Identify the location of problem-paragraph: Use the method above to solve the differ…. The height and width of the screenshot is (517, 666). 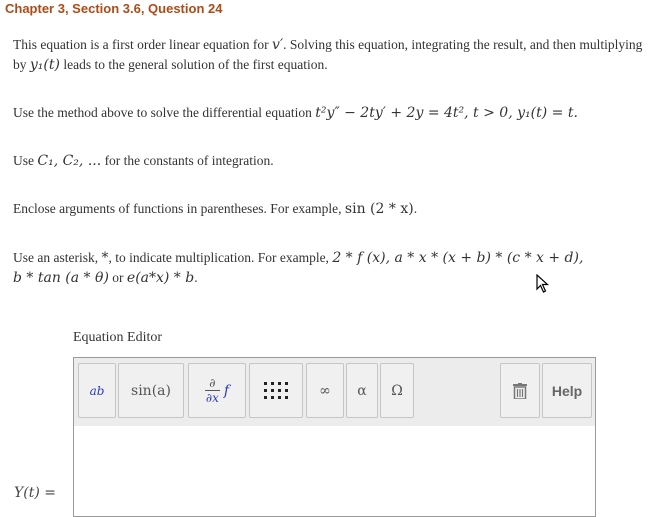
(328, 113).